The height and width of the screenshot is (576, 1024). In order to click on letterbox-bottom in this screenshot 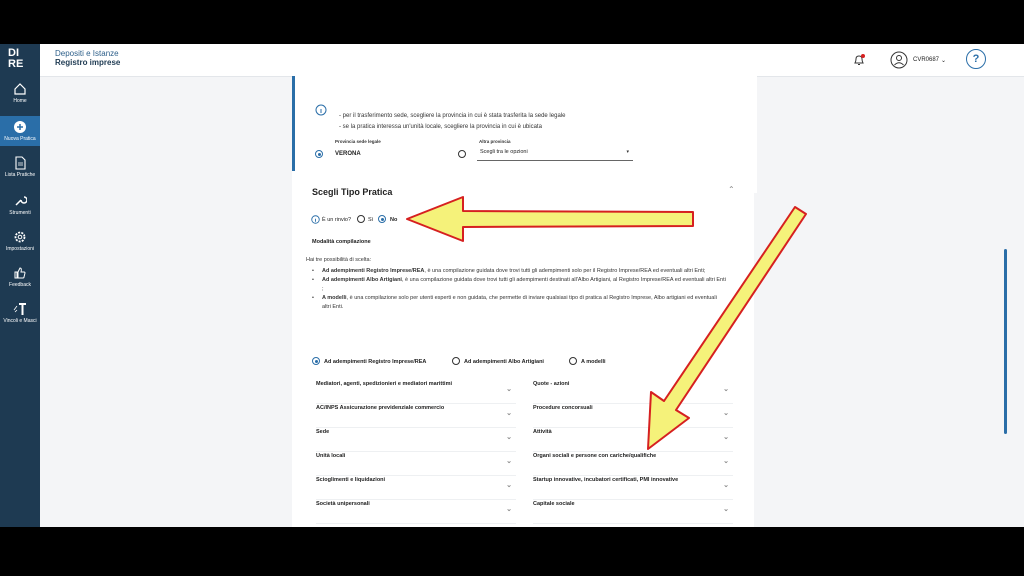, I will do `click(512, 551)`.